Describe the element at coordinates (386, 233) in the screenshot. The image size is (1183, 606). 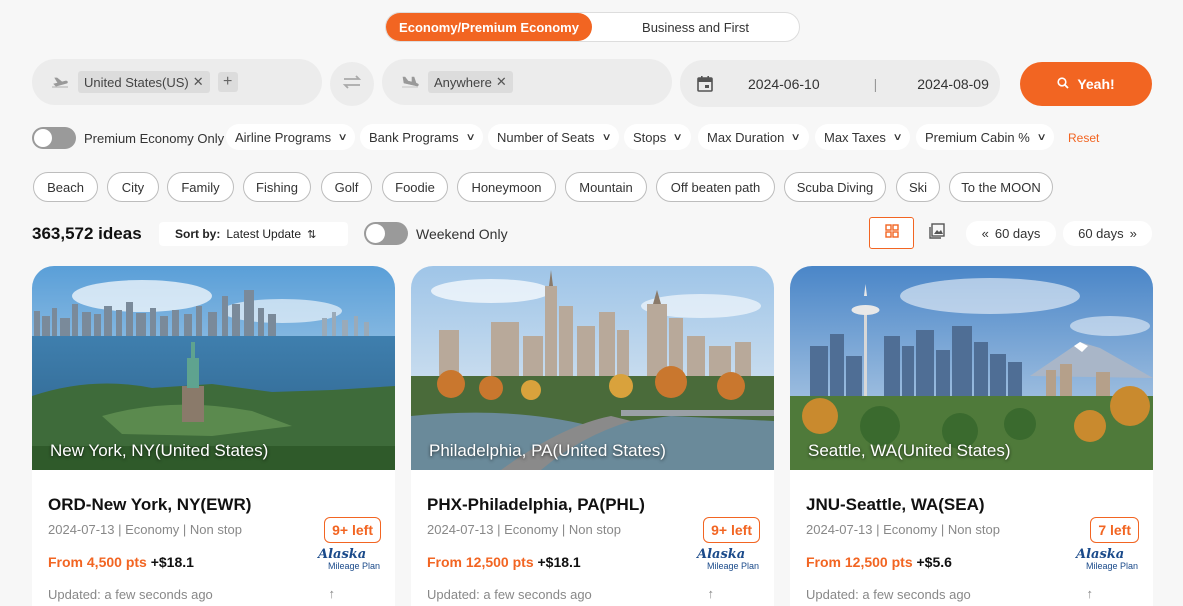
I see `weekend-only-toggle` at that location.